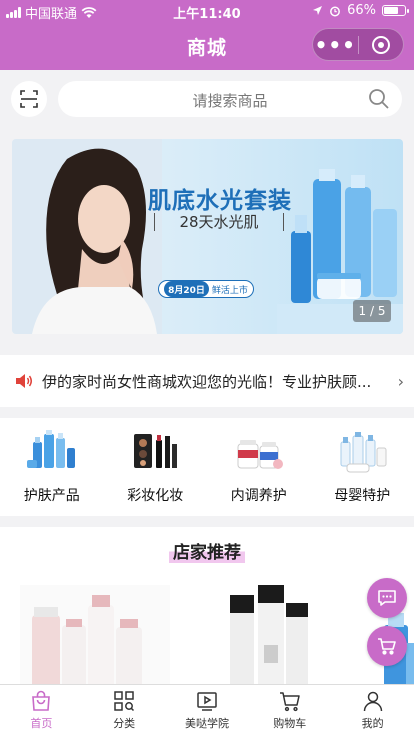 Image resolution: width=414 pixels, height=736 pixels. What do you see at coordinates (155, 496) in the screenshot?
I see `category-label: 彩妆化妆` at bounding box center [155, 496].